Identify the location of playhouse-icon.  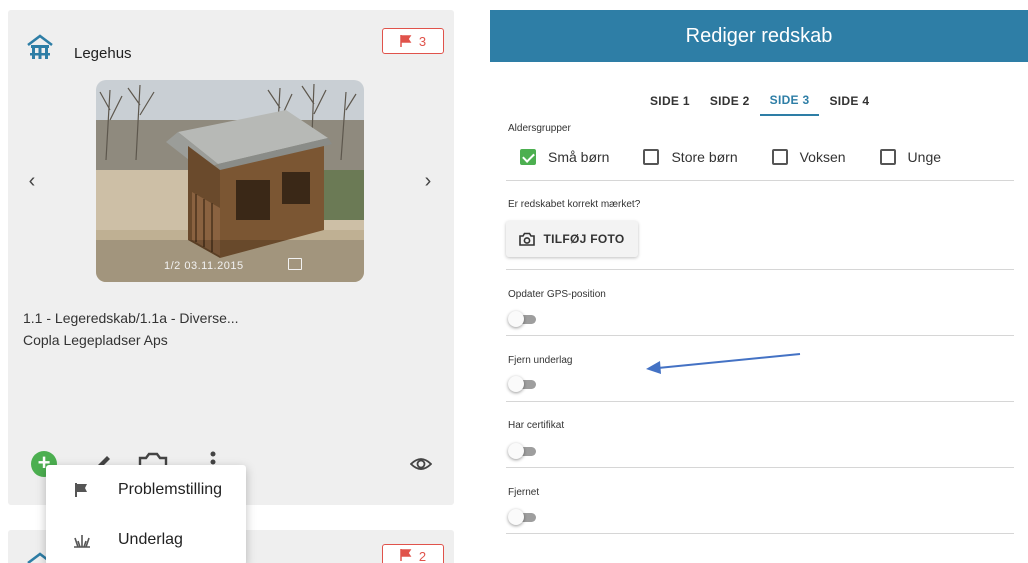
(40, 46).